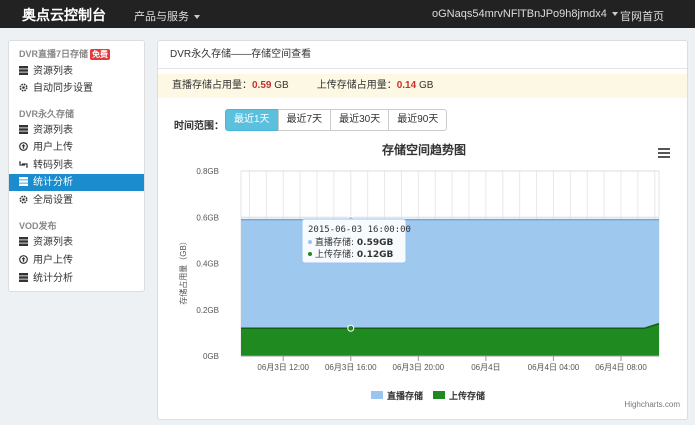 The height and width of the screenshot is (425, 695). I want to click on chart-menu-icon, so click(664, 153).